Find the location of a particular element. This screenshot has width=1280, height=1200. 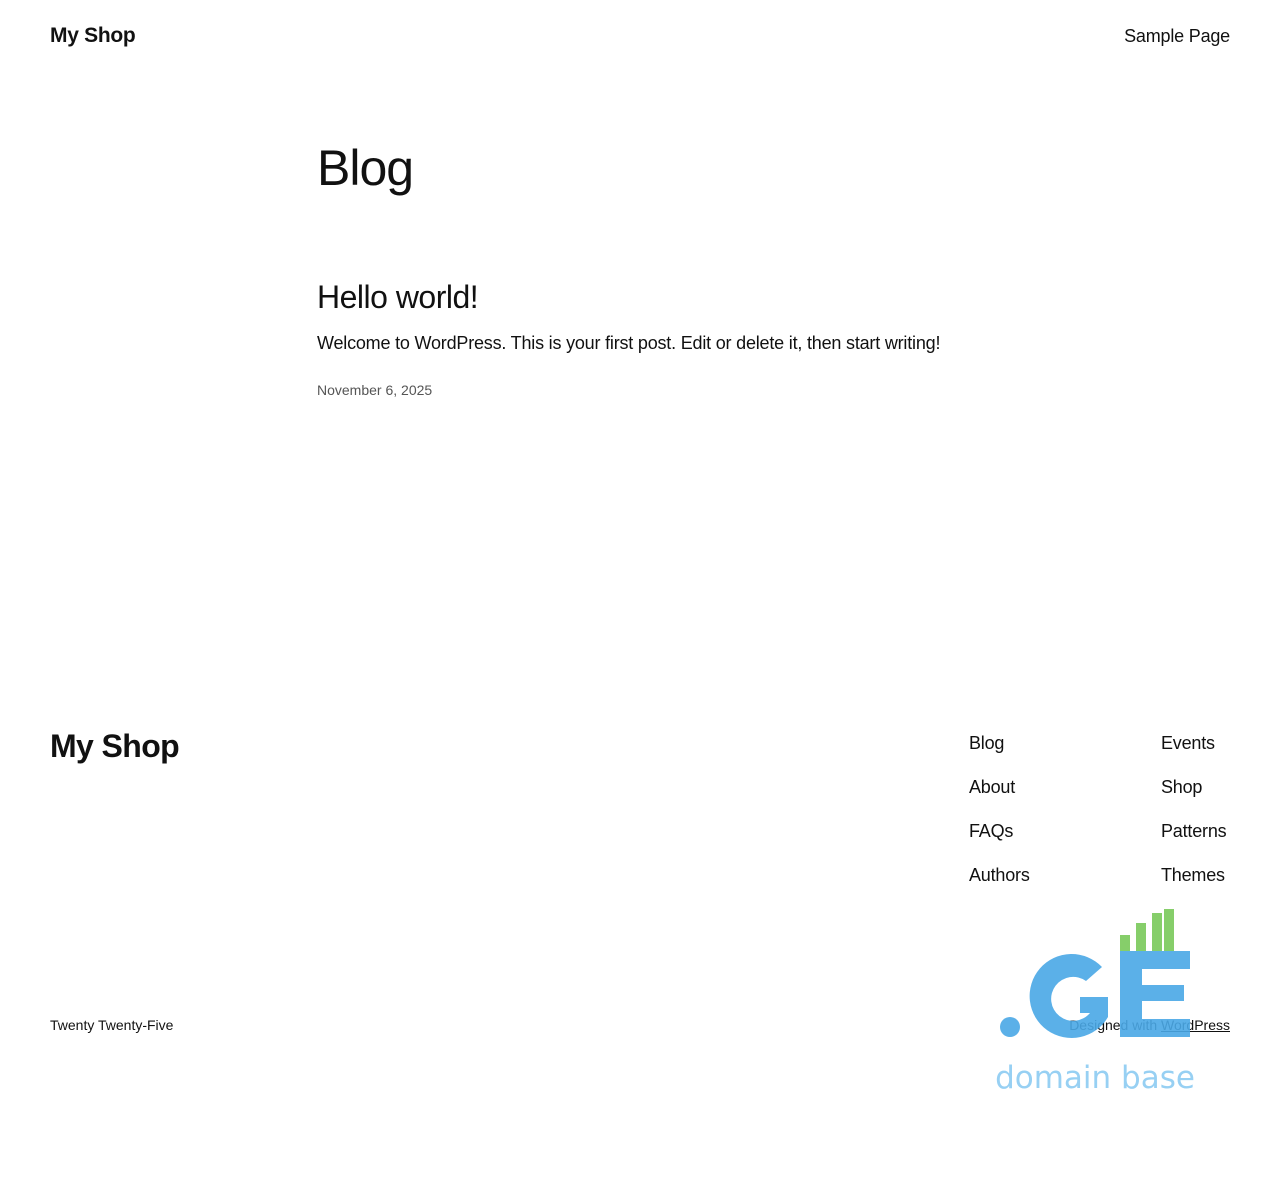

header-nav: Sample Page is located at coordinates (1177, 36).